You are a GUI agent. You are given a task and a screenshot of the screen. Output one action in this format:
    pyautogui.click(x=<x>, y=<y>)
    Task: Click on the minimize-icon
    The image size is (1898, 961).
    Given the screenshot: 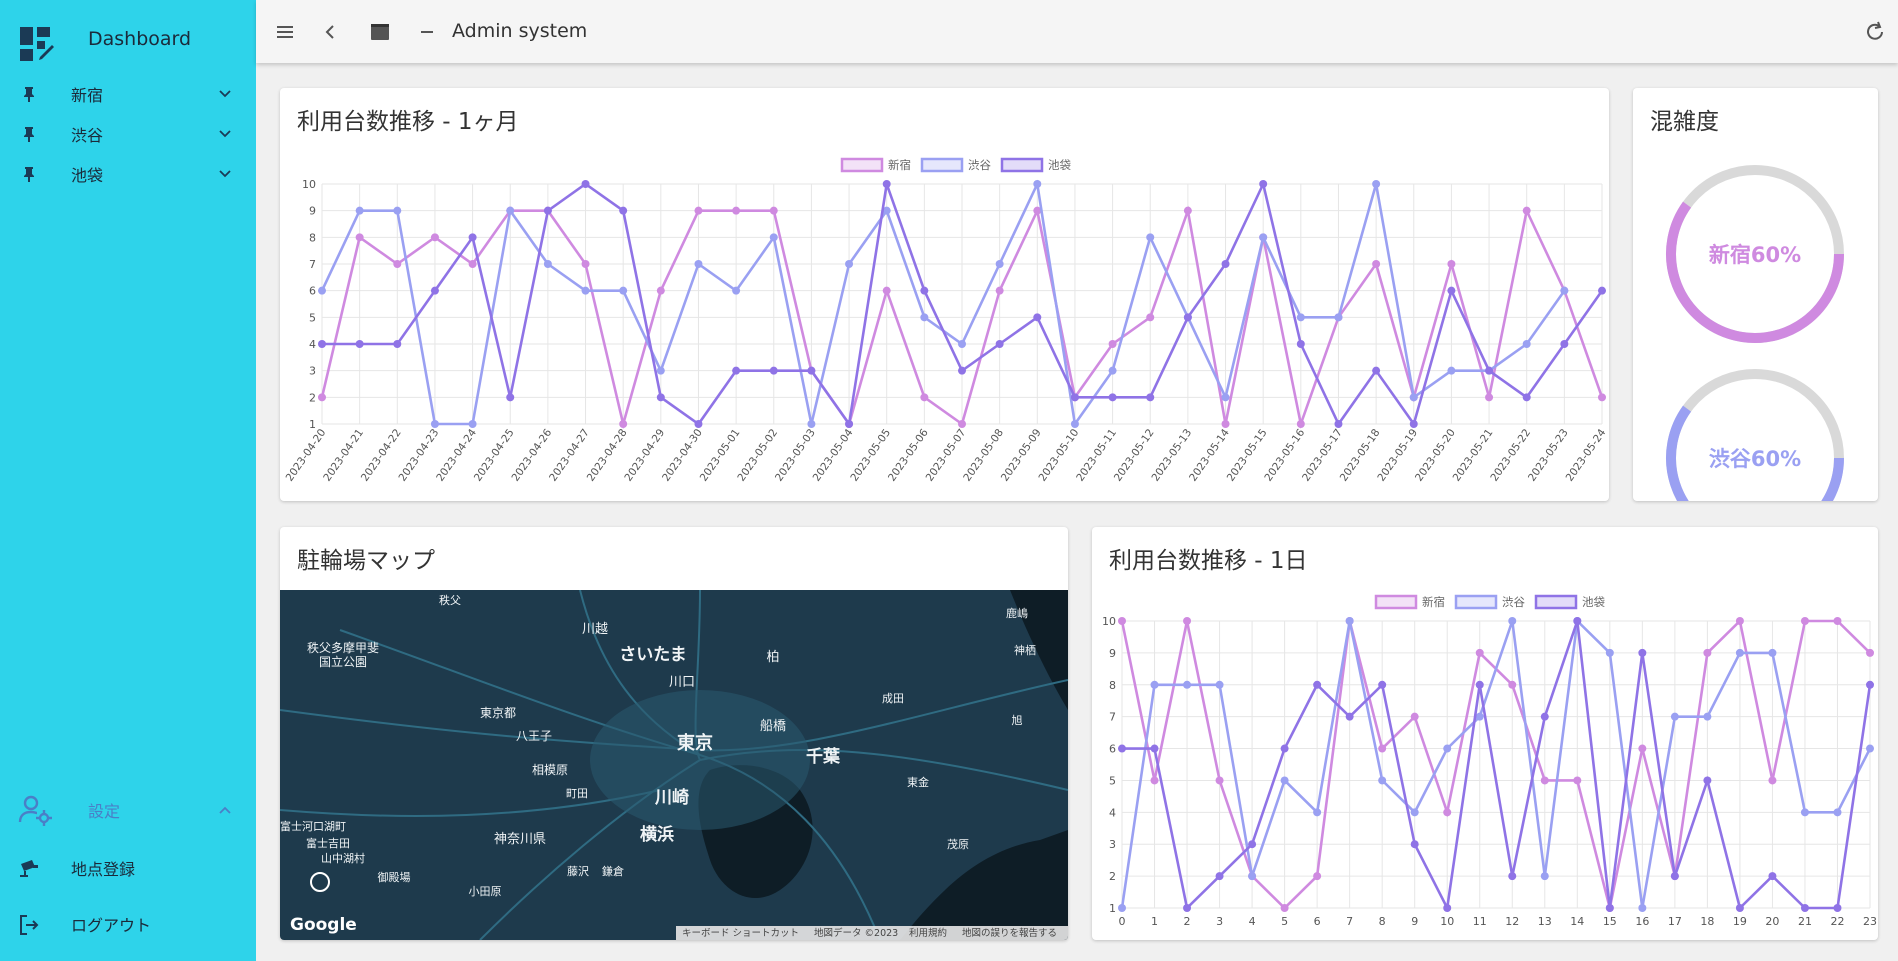 What is the action you would take?
    pyautogui.click(x=427, y=32)
    